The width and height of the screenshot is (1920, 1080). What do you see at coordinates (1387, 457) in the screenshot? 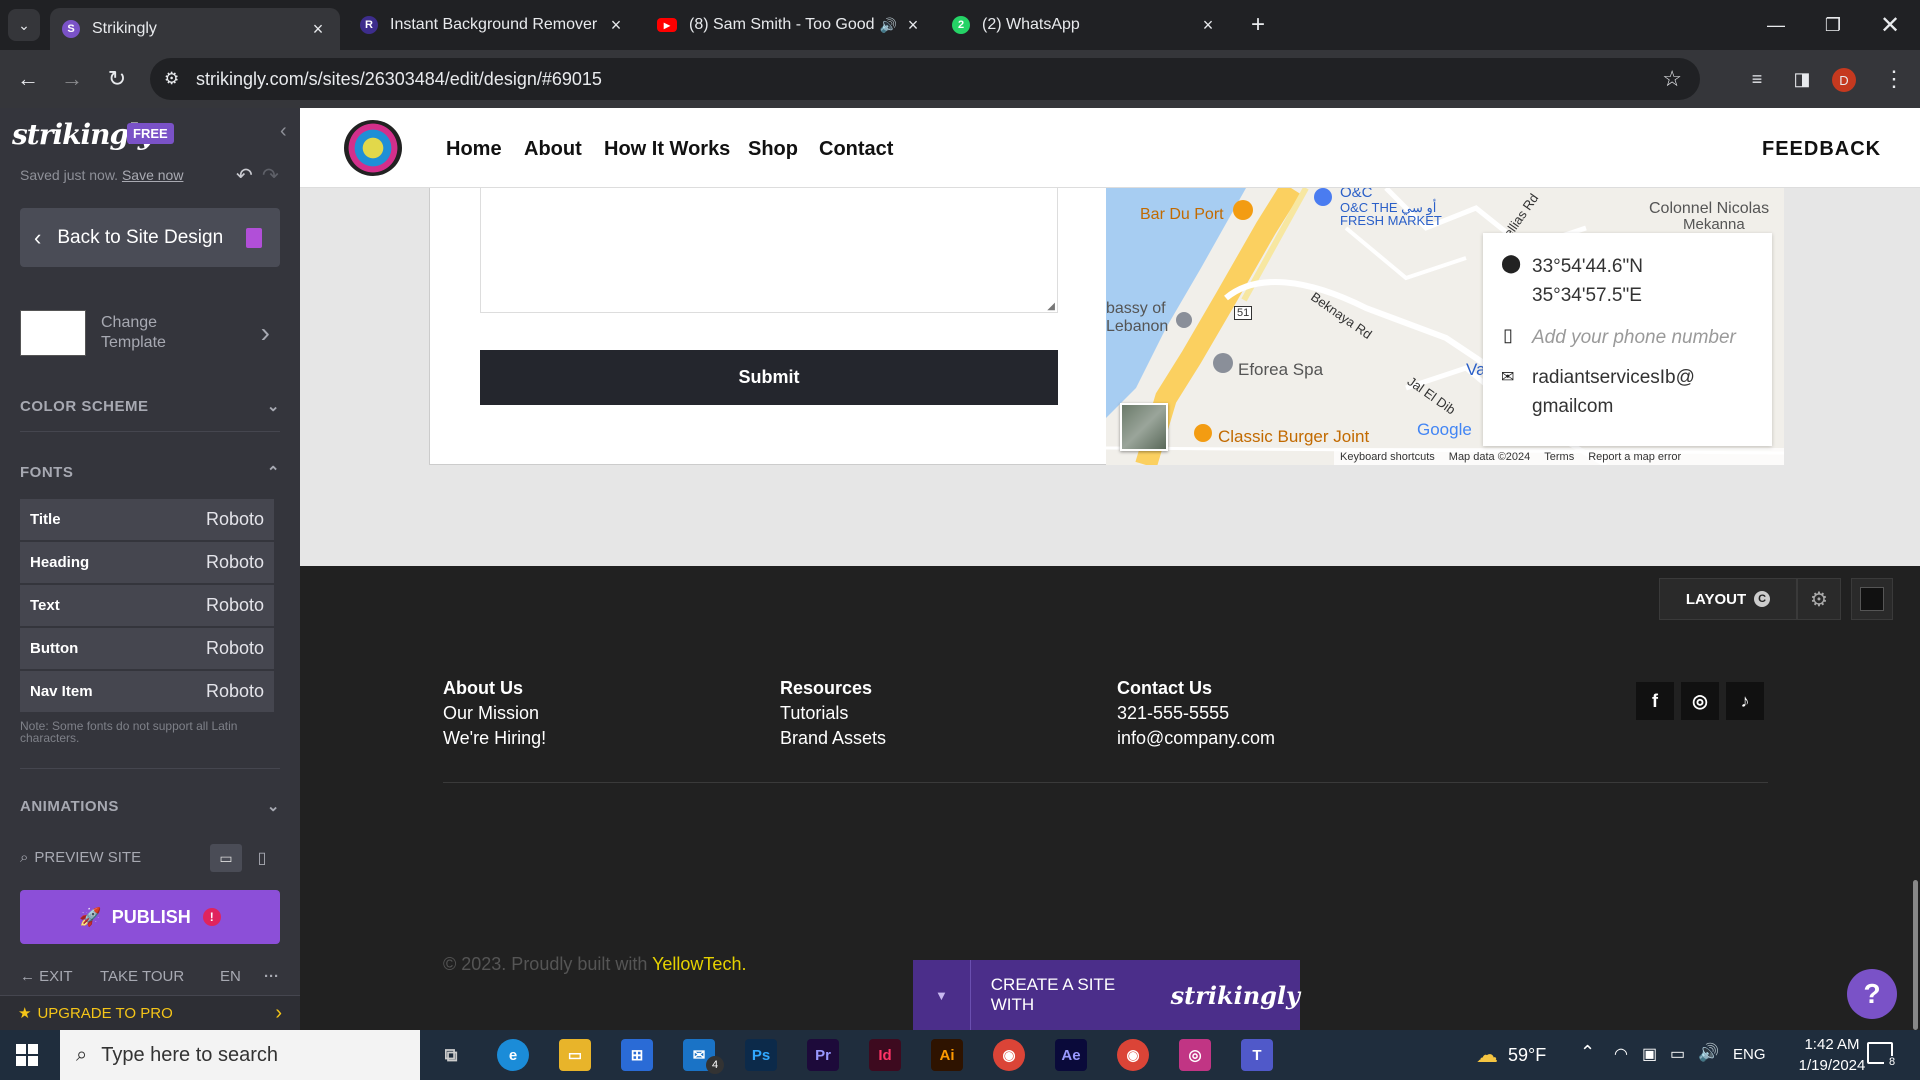
I see `keyboard-shortcuts-link: Keyboard shortcuts` at bounding box center [1387, 457].